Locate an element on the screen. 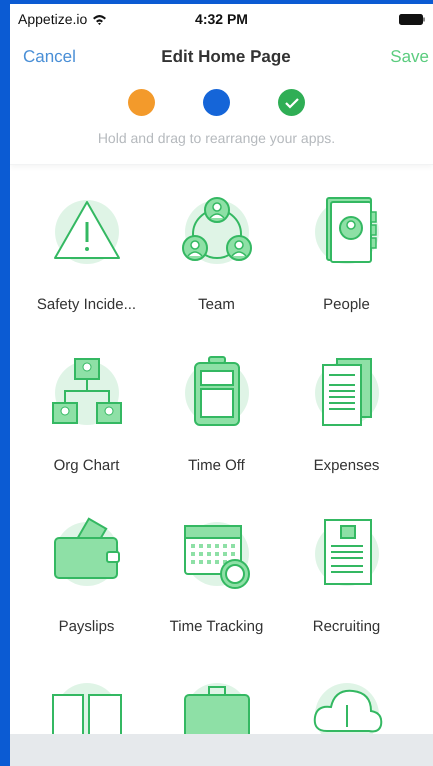  hint-text: Hold and drag to rearrange your apps. is located at coordinates (216, 138).